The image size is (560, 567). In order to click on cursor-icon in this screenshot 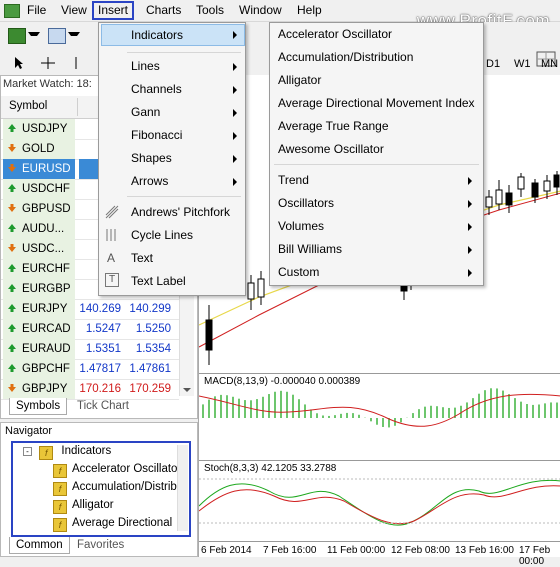, I will do `click(19, 63)`.